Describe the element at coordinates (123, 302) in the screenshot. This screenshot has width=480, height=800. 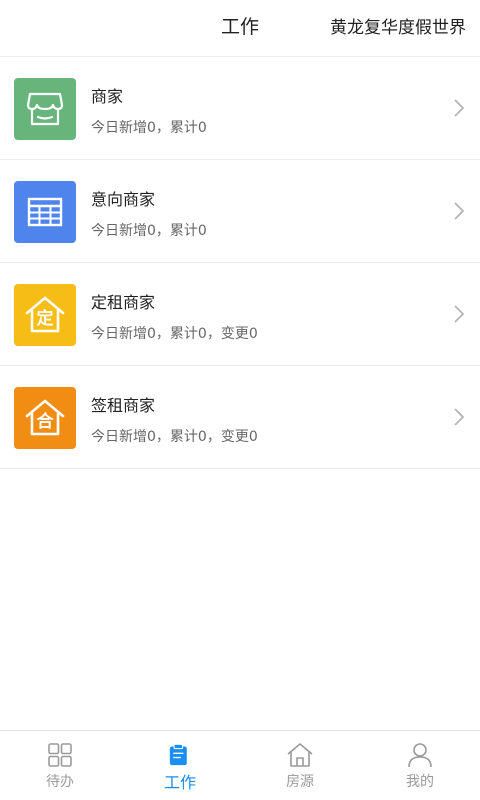
I see `list-item-title: 定租商家` at that location.